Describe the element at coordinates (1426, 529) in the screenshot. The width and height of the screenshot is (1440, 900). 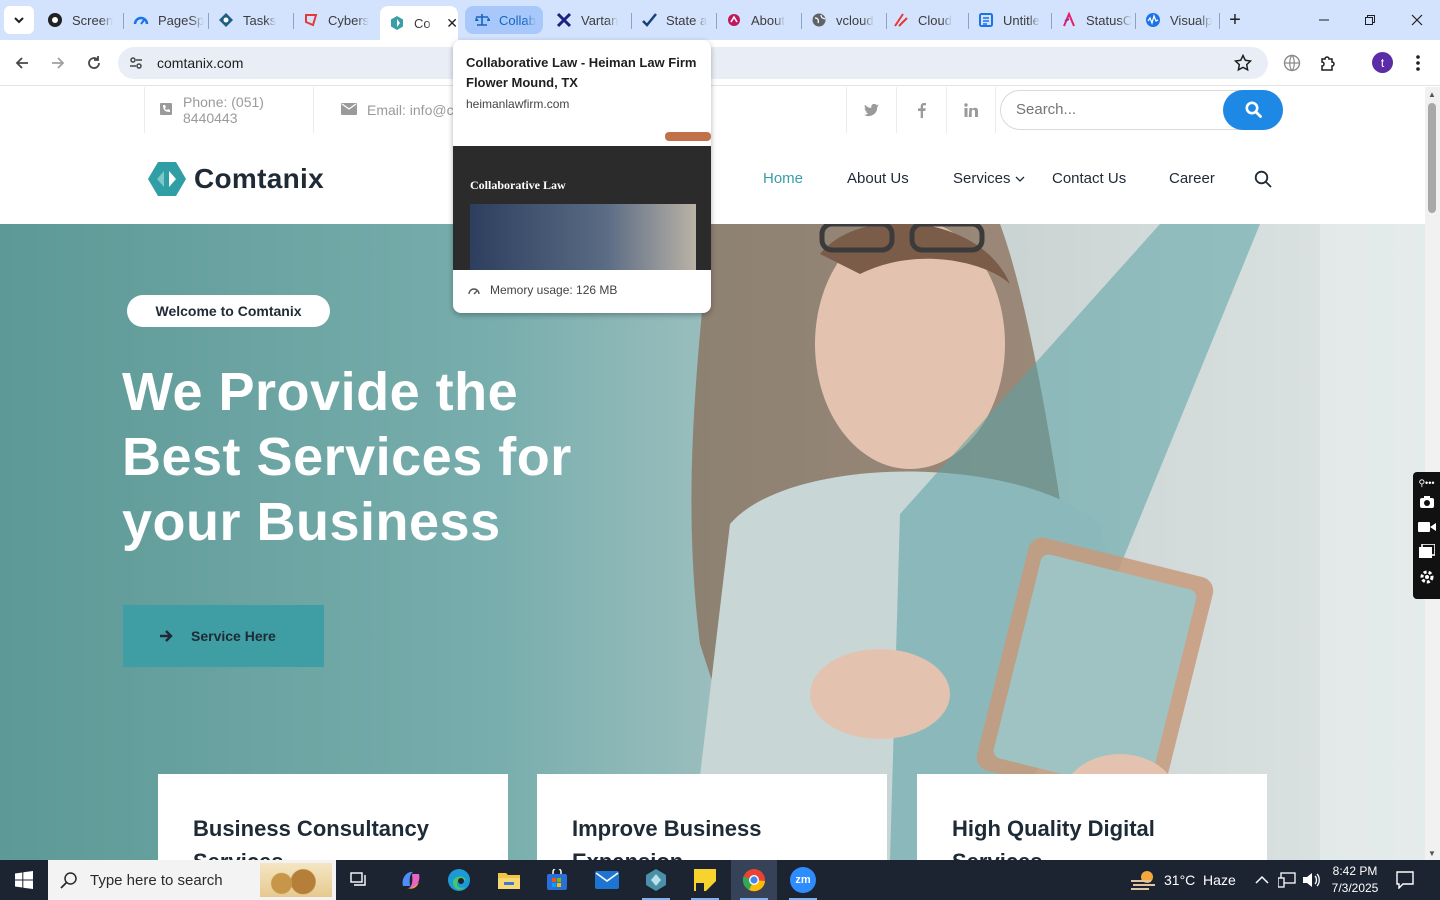
I see `video-icon` at that location.